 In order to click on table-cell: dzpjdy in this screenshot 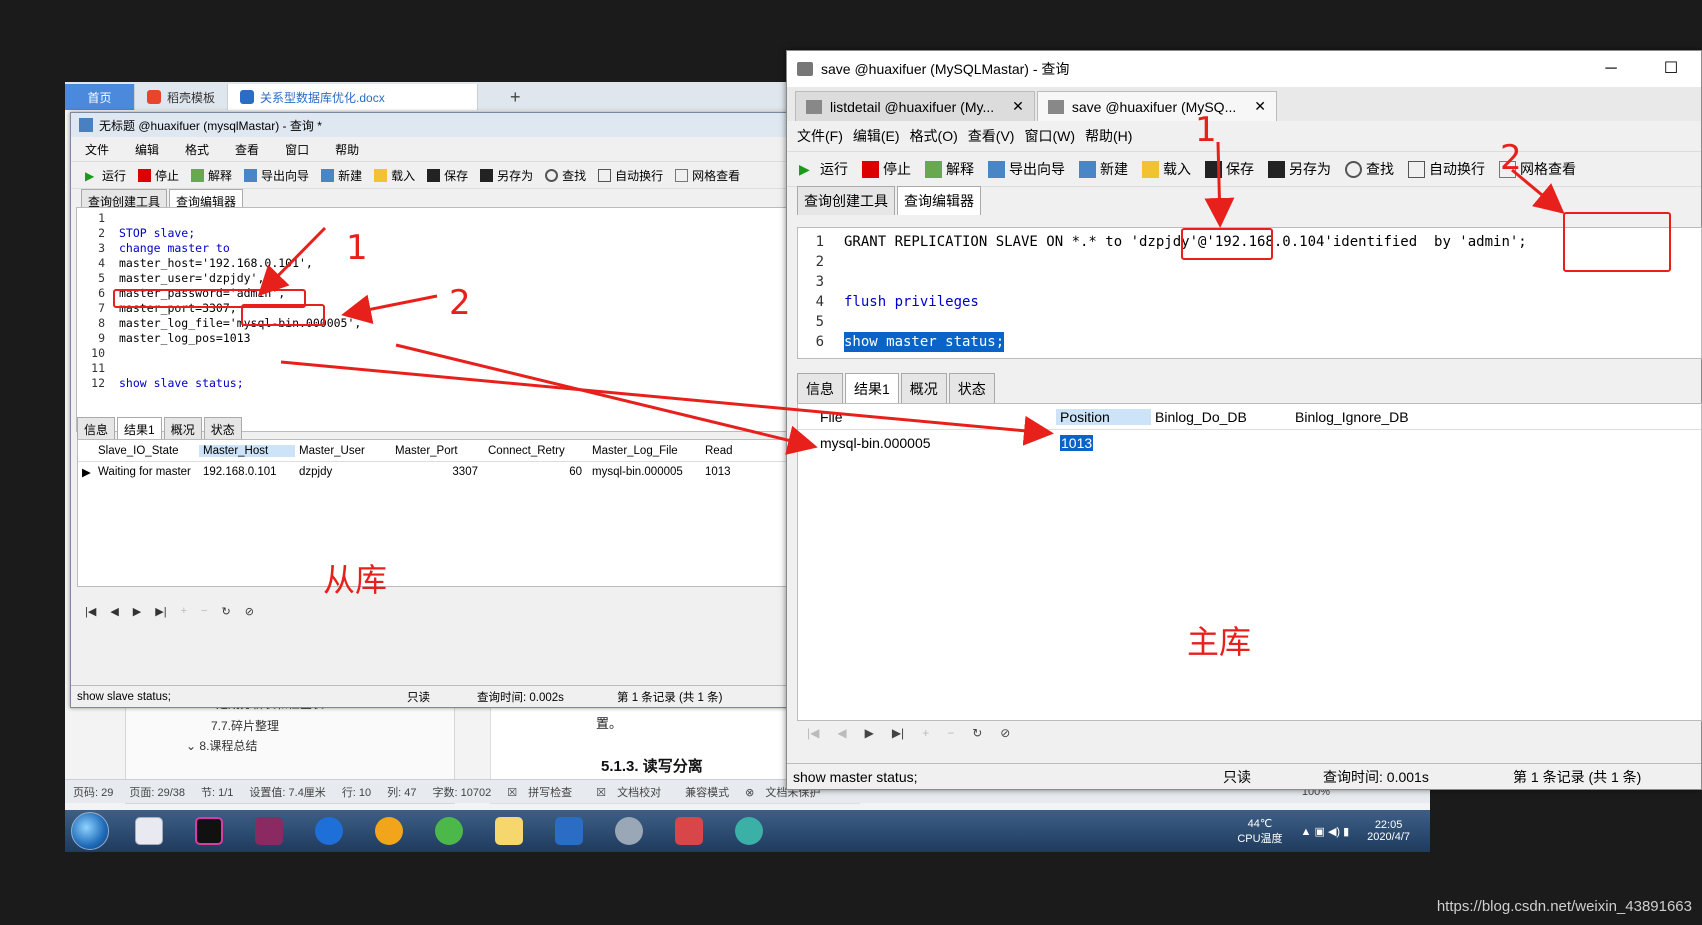, I will do `click(343, 472)`.